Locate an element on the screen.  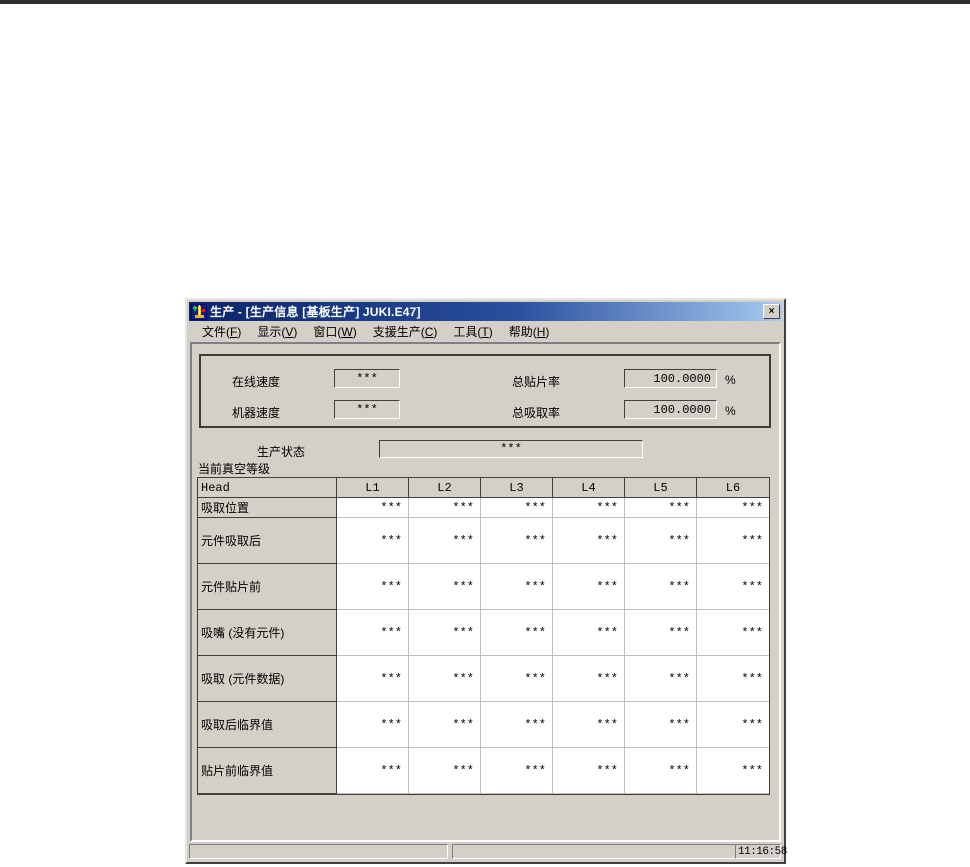
table-row: 吸嘴 (没有元件) *** *** *** *** *** *** is located at coordinates (483, 633).